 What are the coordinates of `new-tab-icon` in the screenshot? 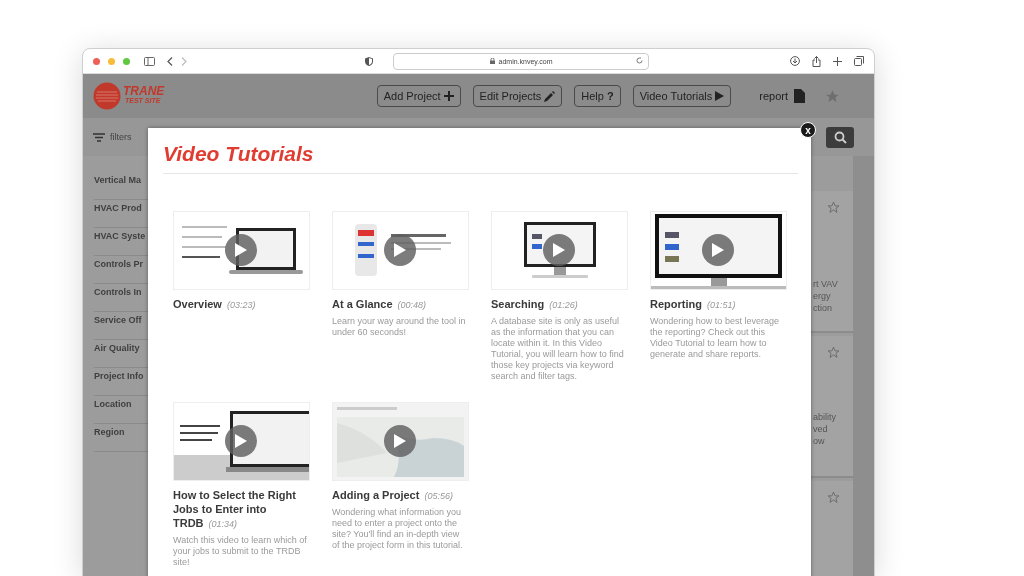 It's located at (837, 61).